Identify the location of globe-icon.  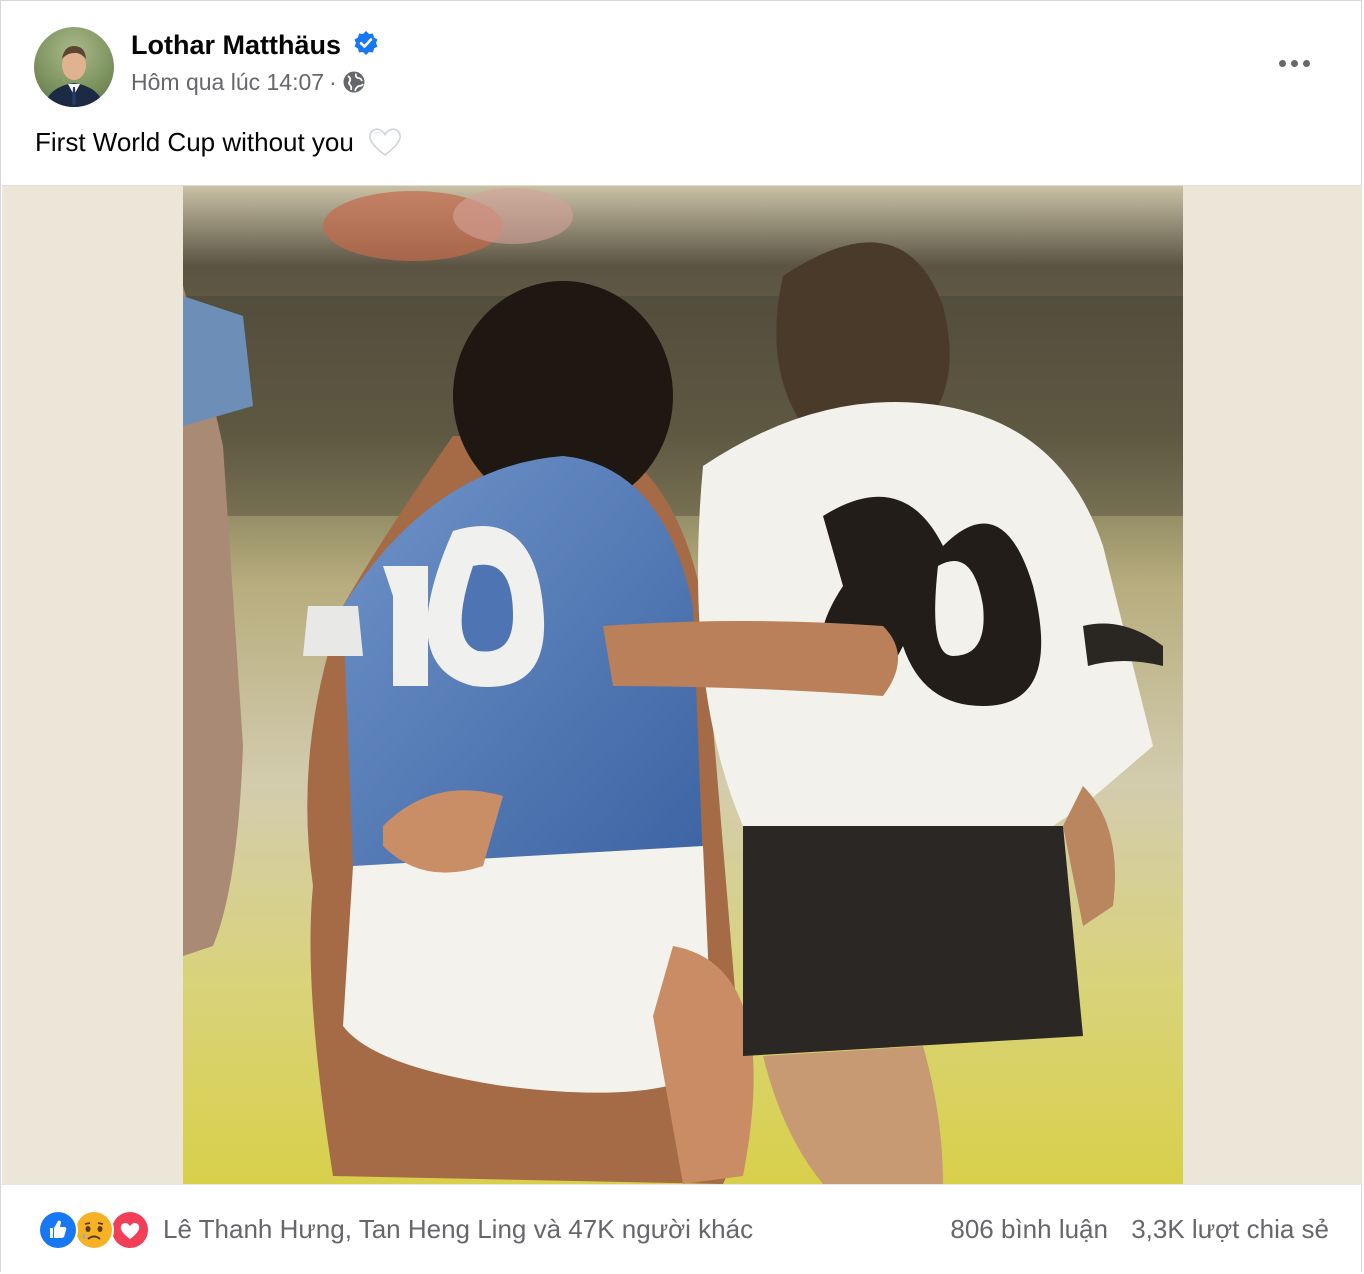
(354, 82).